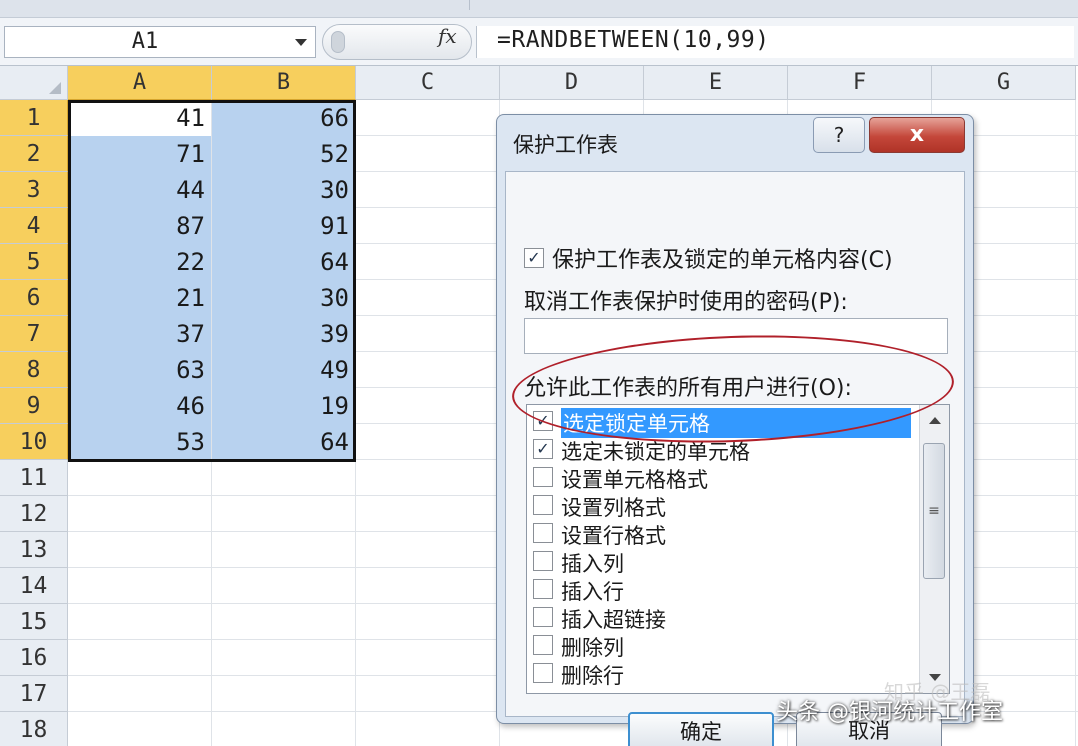 The height and width of the screenshot is (746, 1078). I want to click on cell-a10: 53, so click(139, 442).